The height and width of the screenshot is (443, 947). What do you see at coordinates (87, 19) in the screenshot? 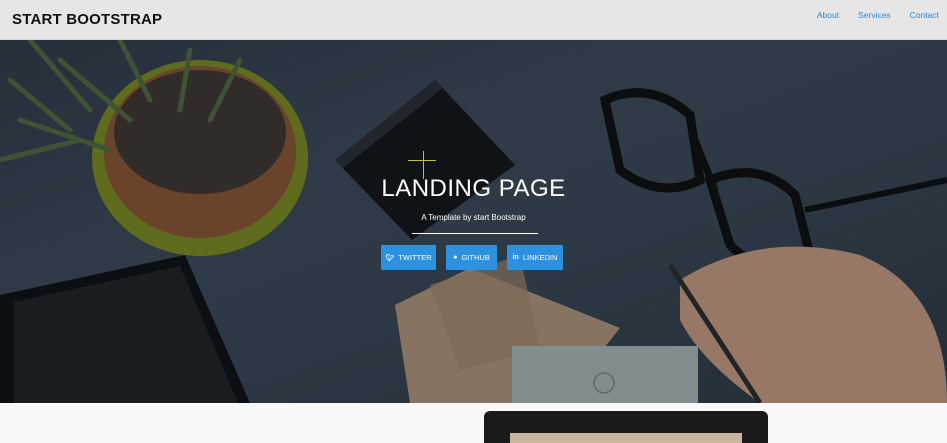
I see `brand-logo: START BOOTSTRAP` at bounding box center [87, 19].